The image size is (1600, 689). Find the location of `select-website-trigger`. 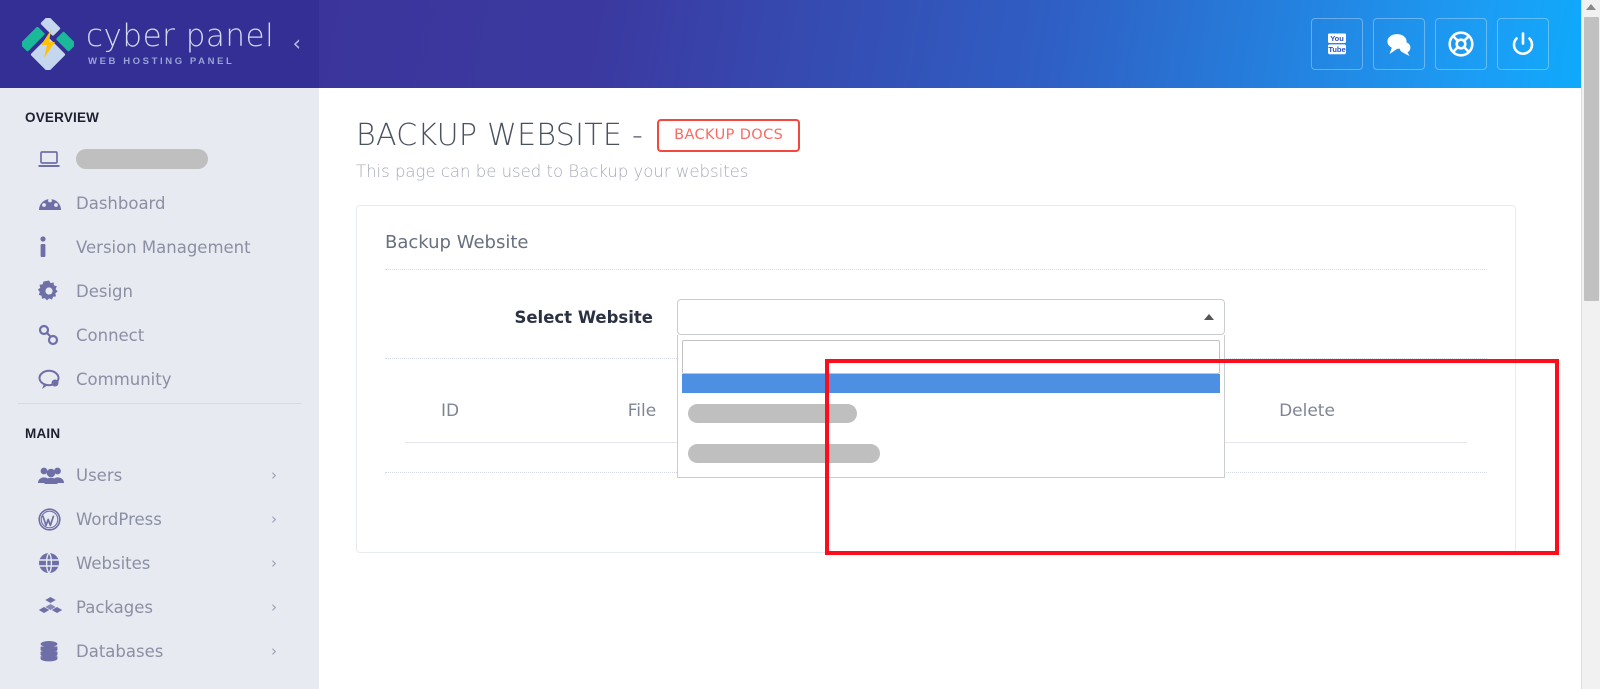

select-website-trigger is located at coordinates (951, 317).